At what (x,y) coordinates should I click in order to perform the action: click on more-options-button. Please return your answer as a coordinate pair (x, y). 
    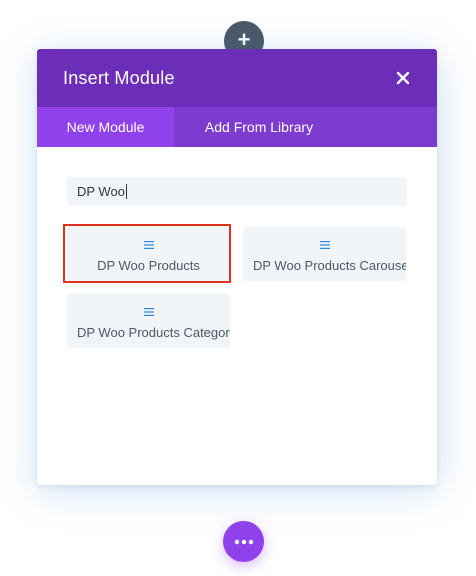
    Looking at the image, I should click on (243, 541).